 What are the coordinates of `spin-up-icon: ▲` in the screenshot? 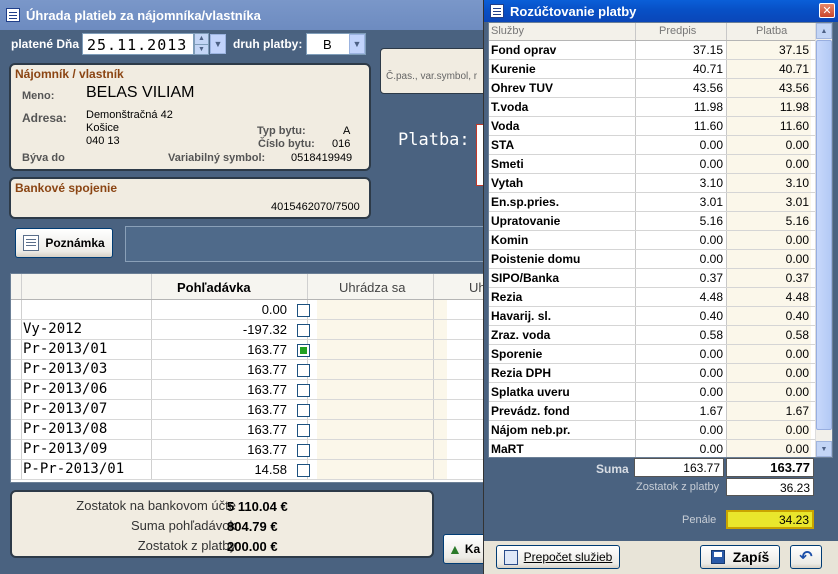 It's located at (201, 39).